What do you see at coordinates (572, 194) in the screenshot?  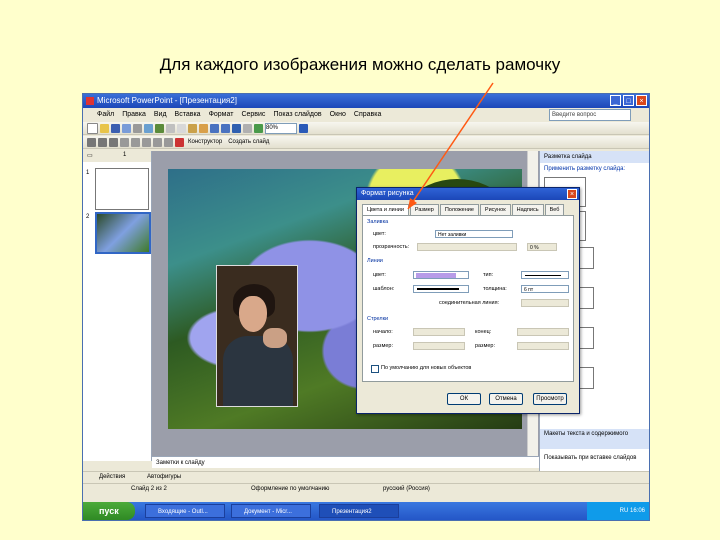 I see `dialog-close-button: ×` at bounding box center [572, 194].